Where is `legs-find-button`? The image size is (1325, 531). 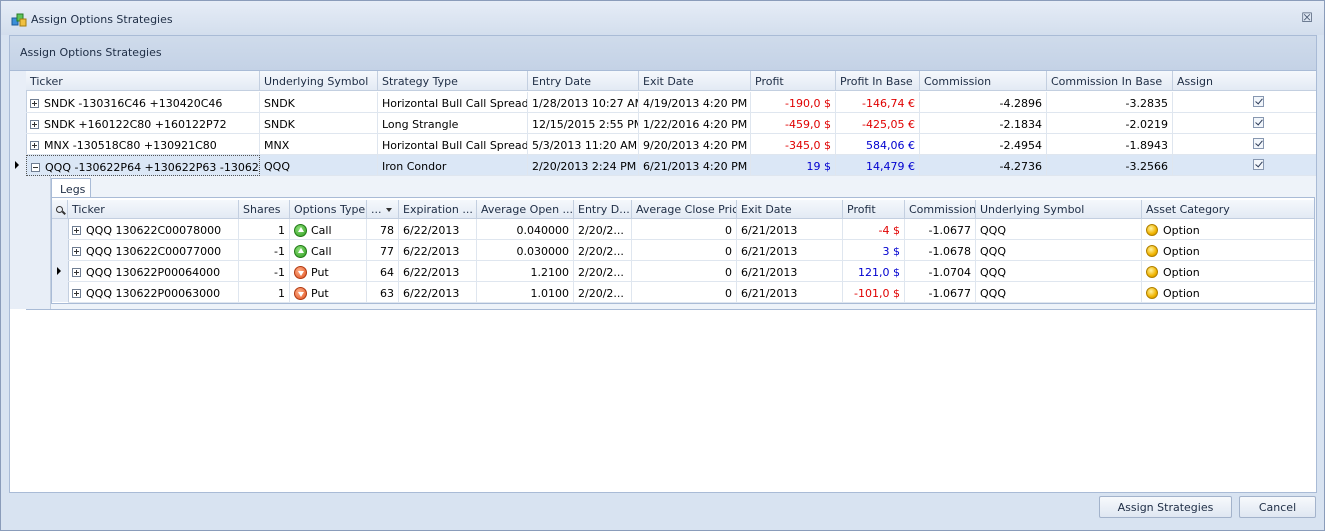
legs-find-button is located at coordinates (60, 209).